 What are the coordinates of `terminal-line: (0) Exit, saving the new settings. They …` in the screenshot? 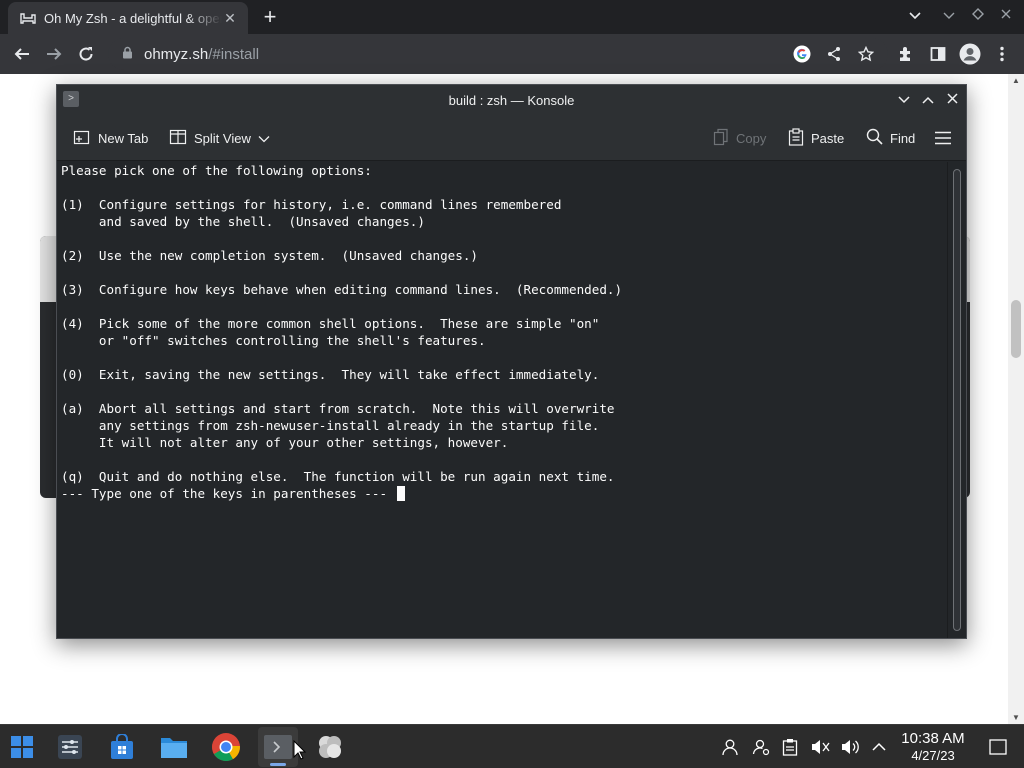 It's located at (330, 374).